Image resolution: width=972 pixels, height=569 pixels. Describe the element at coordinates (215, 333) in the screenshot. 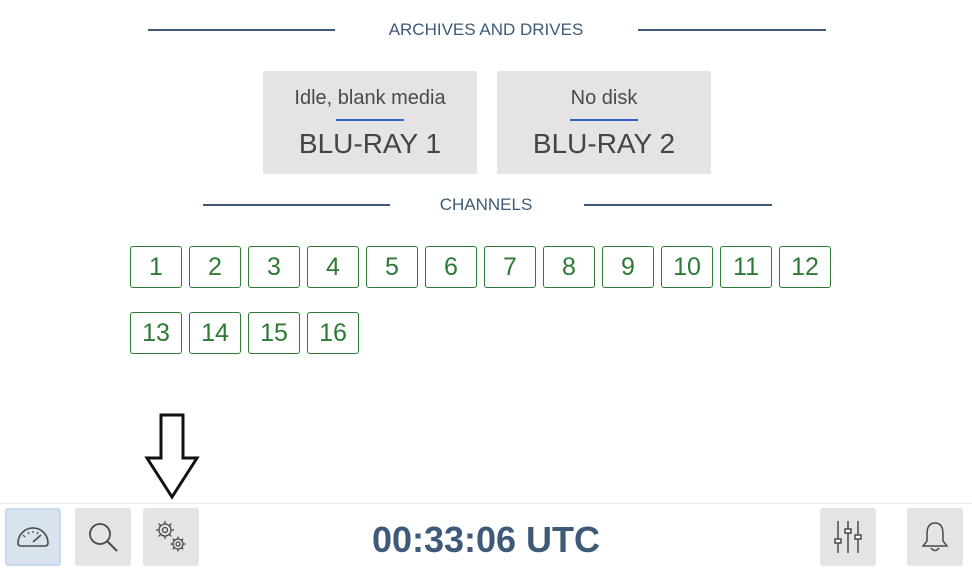

I see `channel-button-14: 14` at that location.